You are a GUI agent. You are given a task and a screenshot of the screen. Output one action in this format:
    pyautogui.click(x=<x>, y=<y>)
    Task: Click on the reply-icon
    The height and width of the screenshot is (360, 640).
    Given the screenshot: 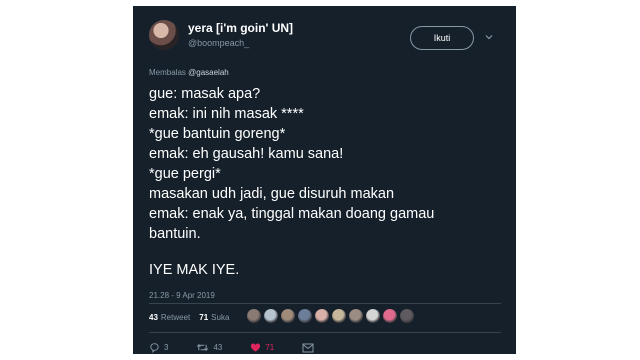 What is the action you would take?
    pyautogui.click(x=154, y=348)
    